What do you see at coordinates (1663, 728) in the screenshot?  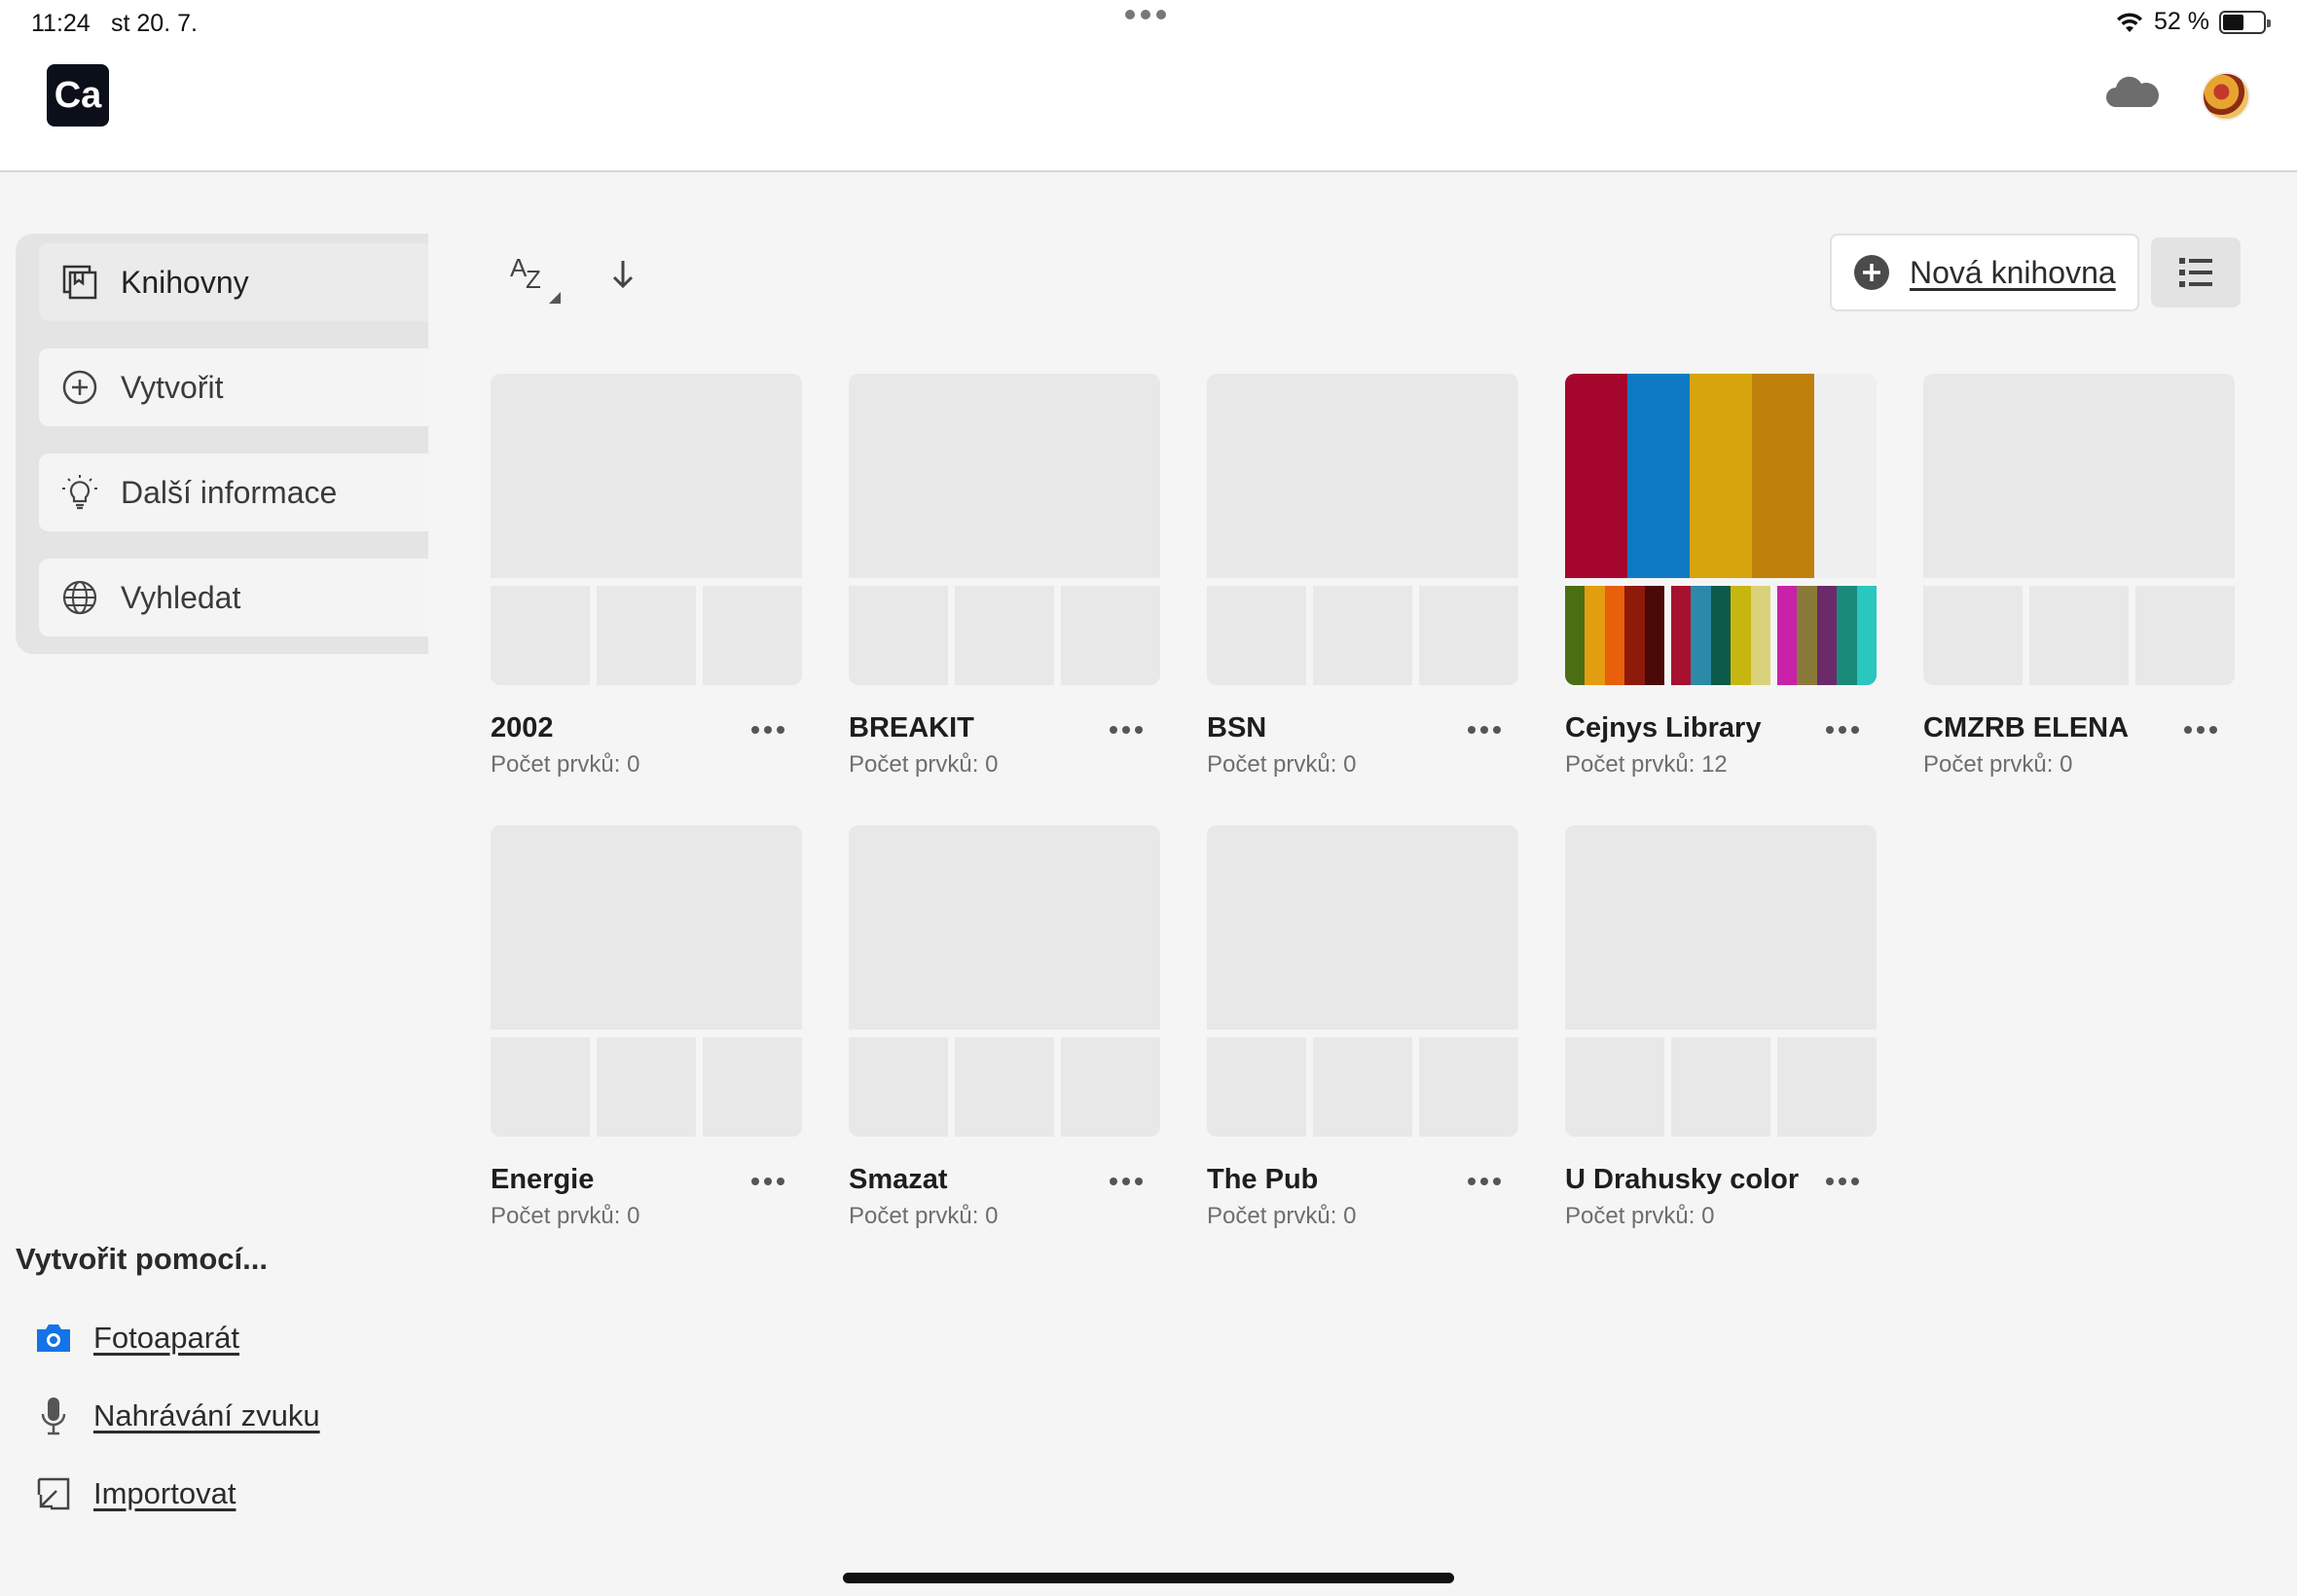 I see `library-name: Cejnys Library` at bounding box center [1663, 728].